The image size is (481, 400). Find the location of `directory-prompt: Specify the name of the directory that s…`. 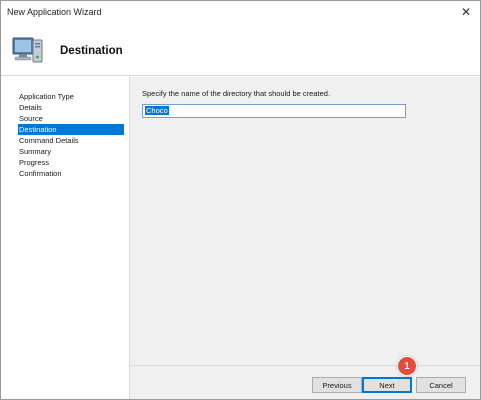

directory-prompt: Specify the name of the directory that s… is located at coordinates (236, 93).